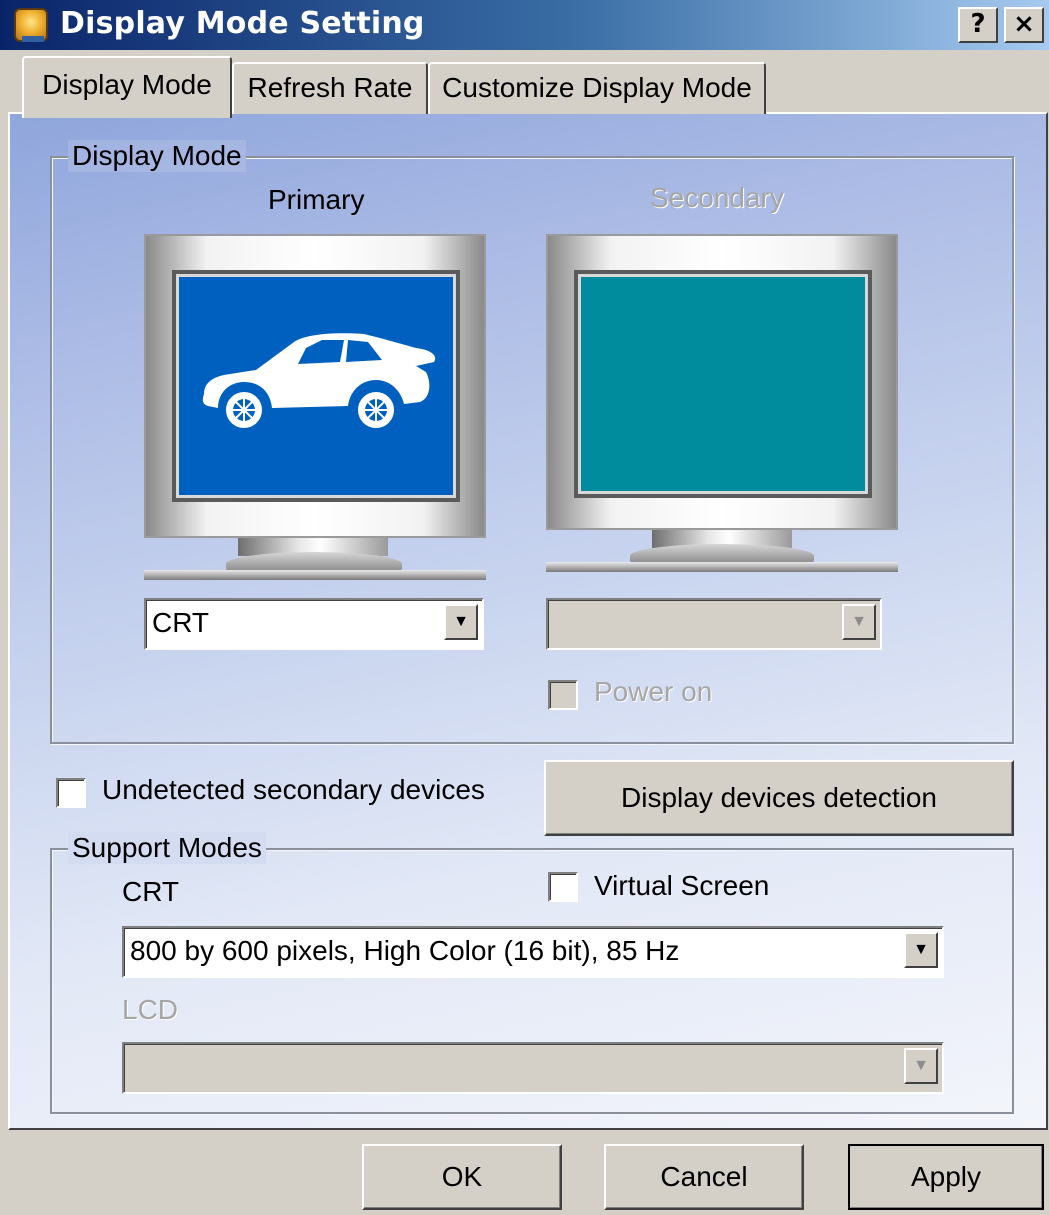 This screenshot has width=1049, height=1215. What do you see at coordinates (316, 199) in the screenshot?
I see `primary-heading: Primary` at bounding box center [316, 199].